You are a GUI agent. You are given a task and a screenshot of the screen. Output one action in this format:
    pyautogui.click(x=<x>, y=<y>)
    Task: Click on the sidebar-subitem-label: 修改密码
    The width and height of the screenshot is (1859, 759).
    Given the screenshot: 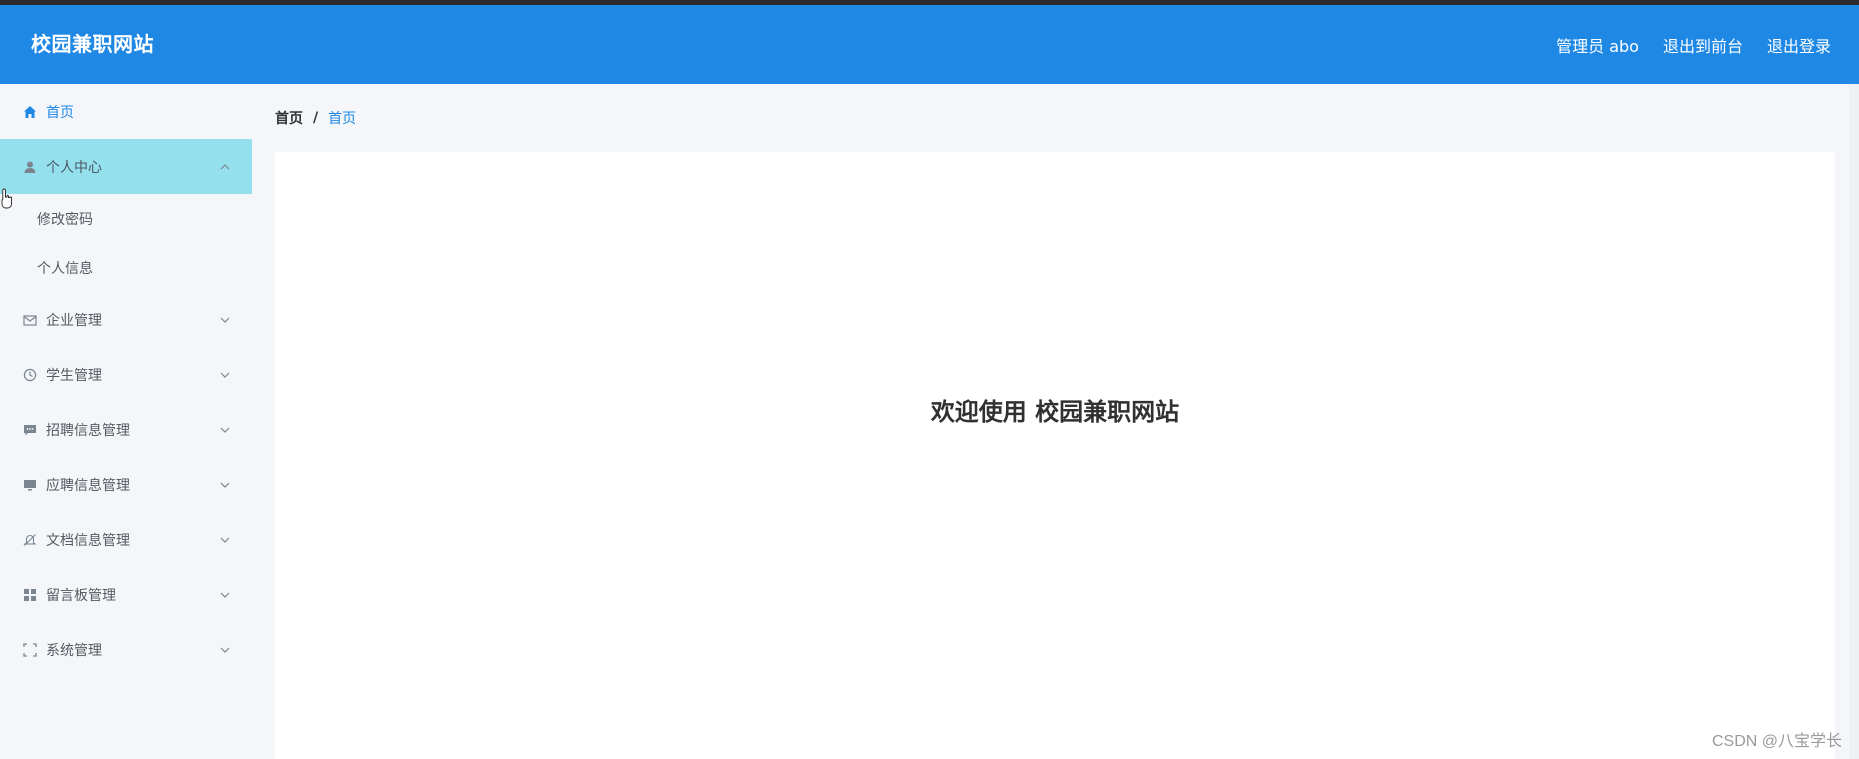 What is the action you would take?
    pyautogui.click(x=65, y=219)
    